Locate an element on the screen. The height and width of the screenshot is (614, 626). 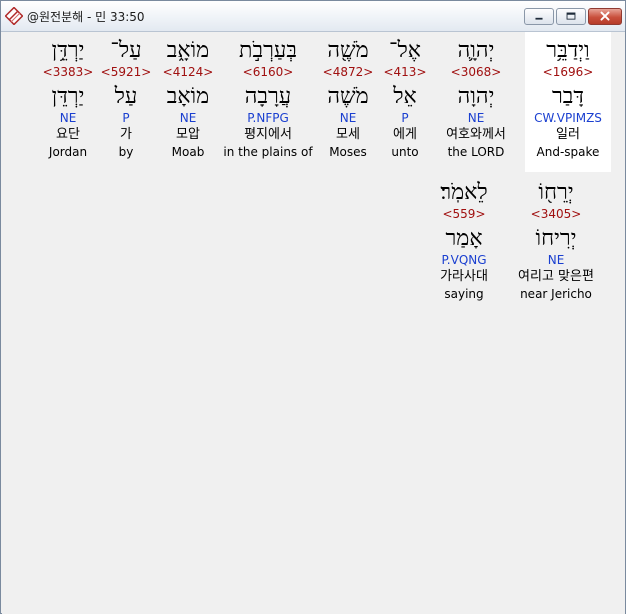
korean-gloss: 가라사대 is located at coordinates (464, 276).